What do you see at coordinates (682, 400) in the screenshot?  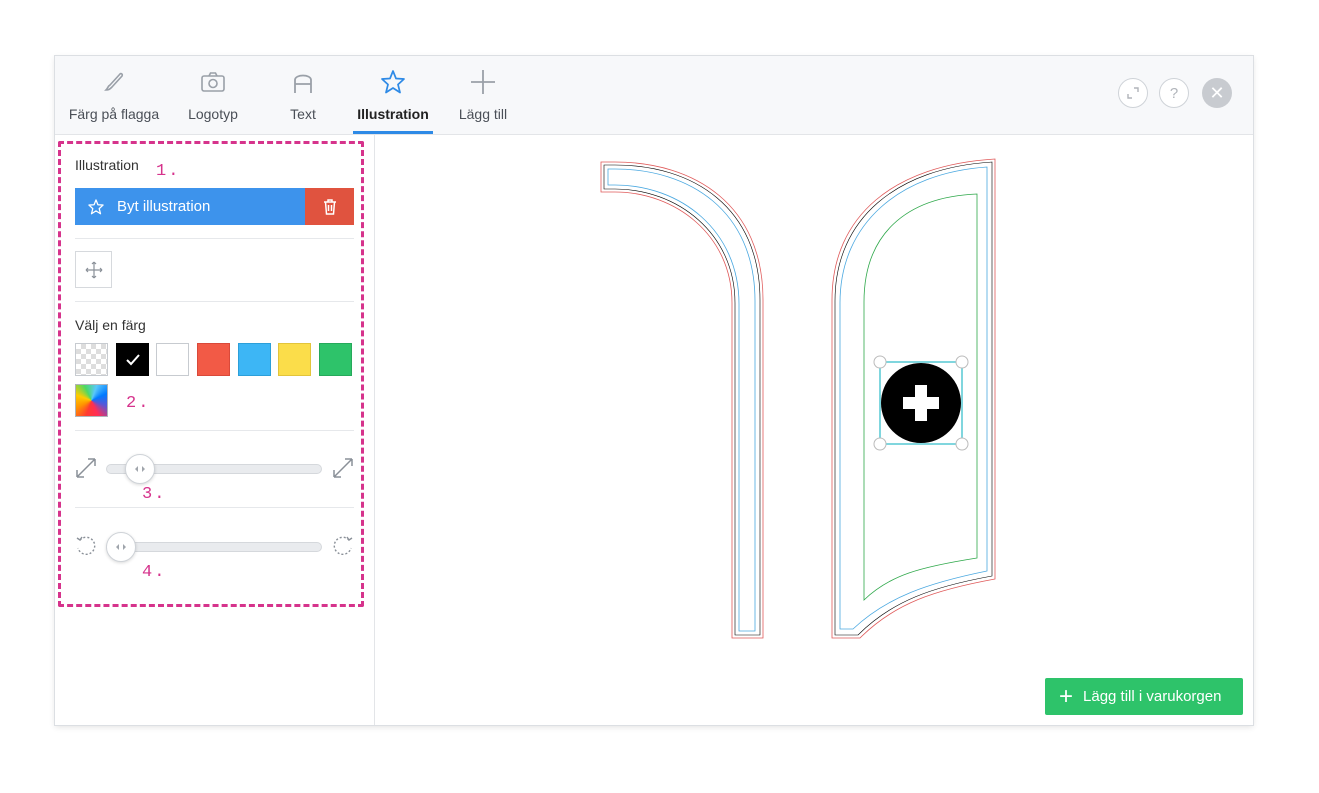 I see `flag-pole-sleeve` at bounding box center [682, 400].